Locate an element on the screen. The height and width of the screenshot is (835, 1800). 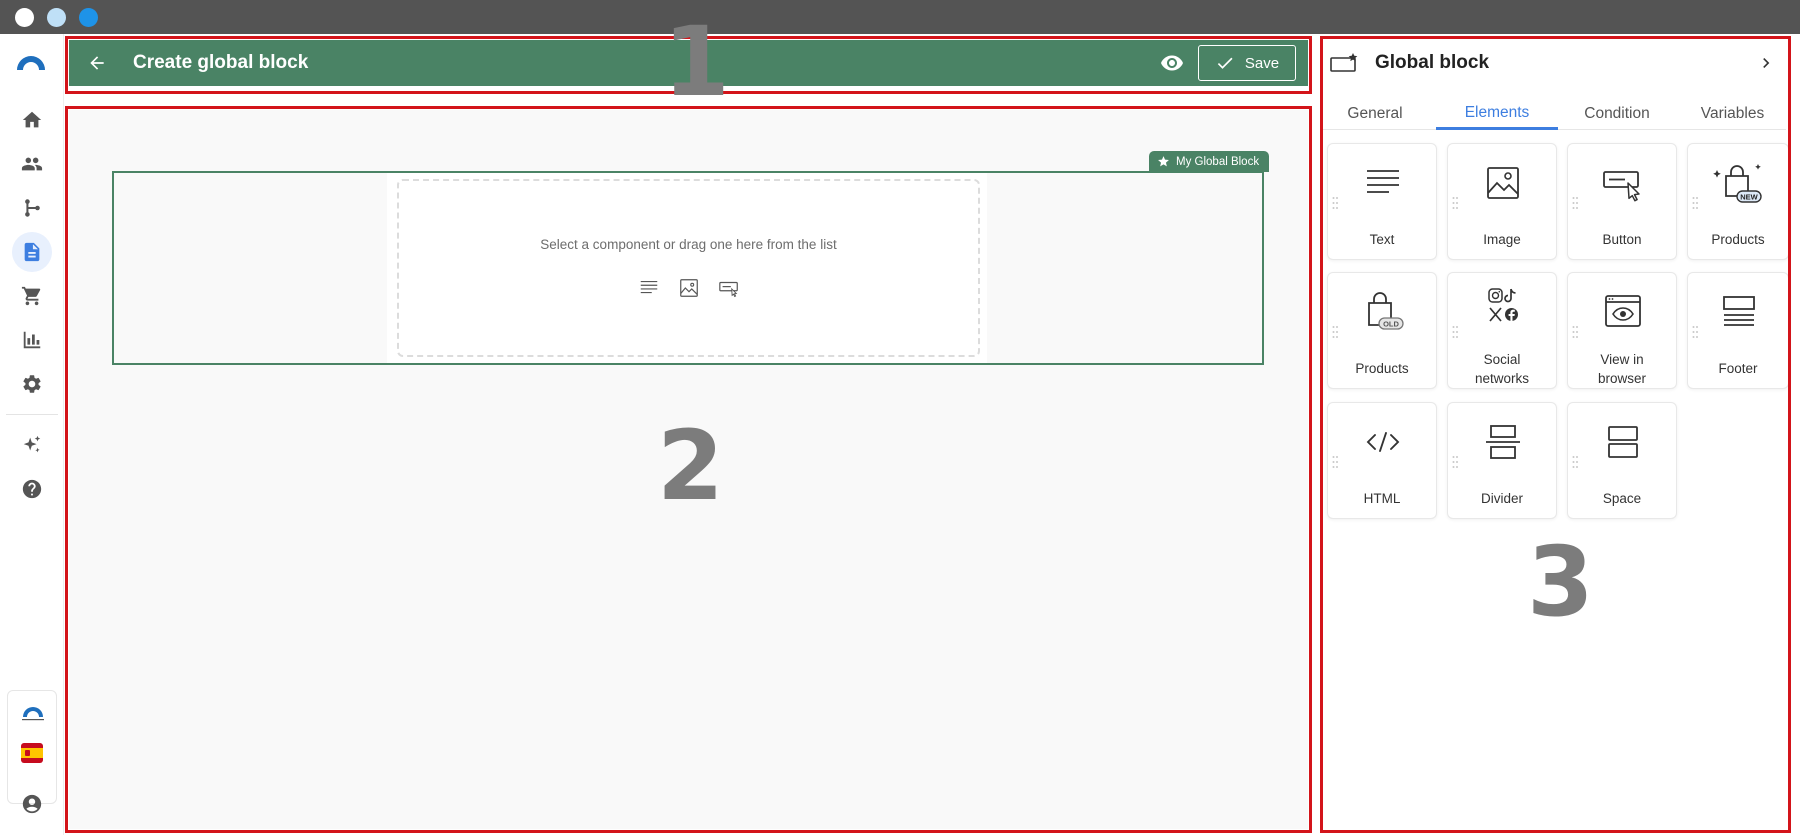
nav-item-profile is located at coordinates (32, 804).